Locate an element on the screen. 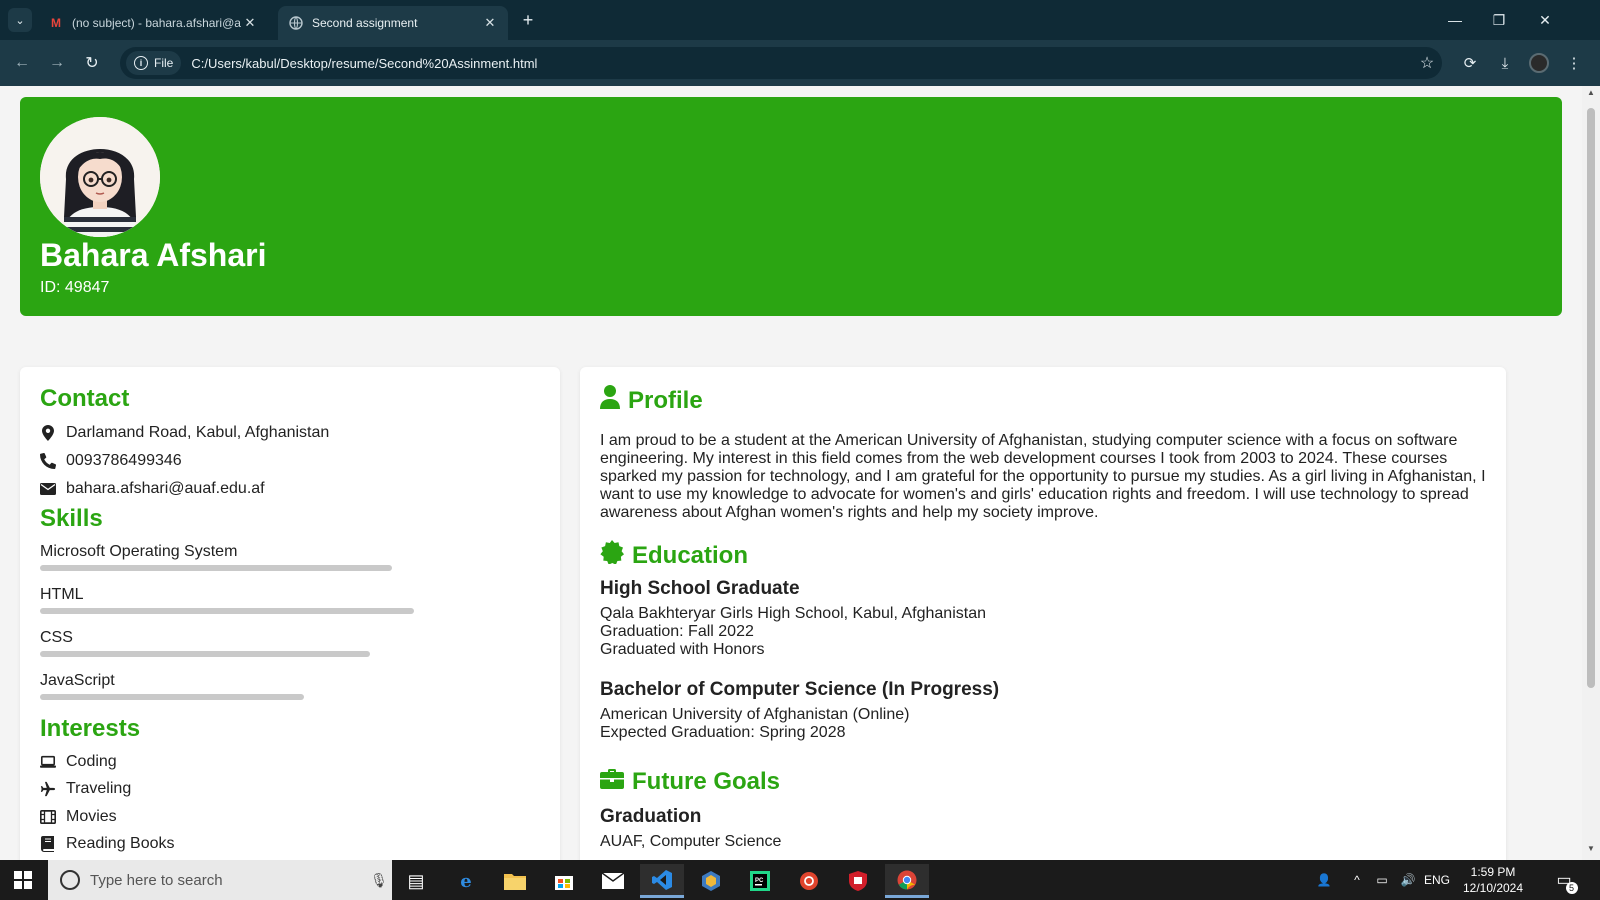 This screenshot has width=1600, height=900. people-icon: 👤 is located at coordinates (1324, 880).